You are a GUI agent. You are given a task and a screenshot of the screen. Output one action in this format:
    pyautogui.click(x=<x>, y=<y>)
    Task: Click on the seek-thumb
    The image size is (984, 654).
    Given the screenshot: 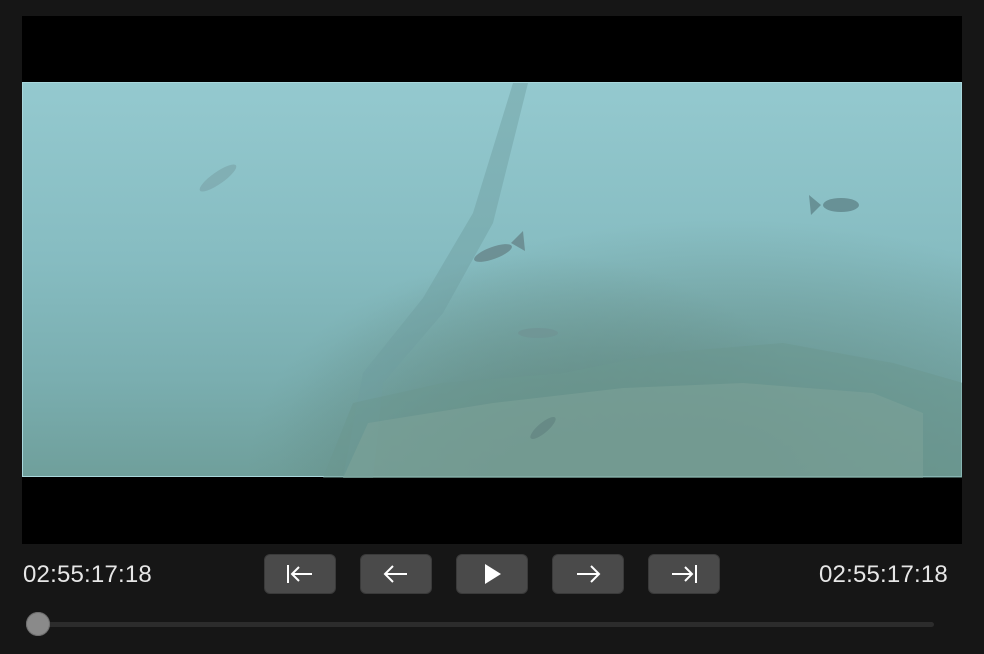 What is the action you would take?
    pyautogui.click(x=38, y=624)
    